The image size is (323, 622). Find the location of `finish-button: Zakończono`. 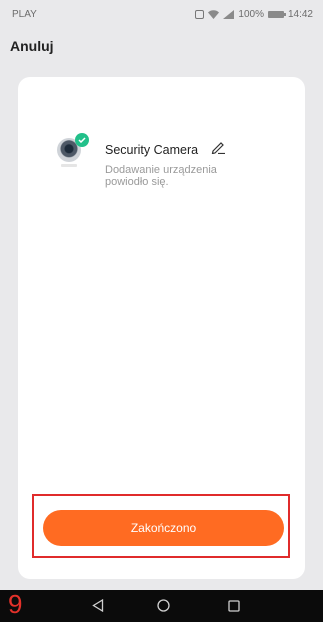

finish-button: Zakończono is located at coordinates (163, 528).